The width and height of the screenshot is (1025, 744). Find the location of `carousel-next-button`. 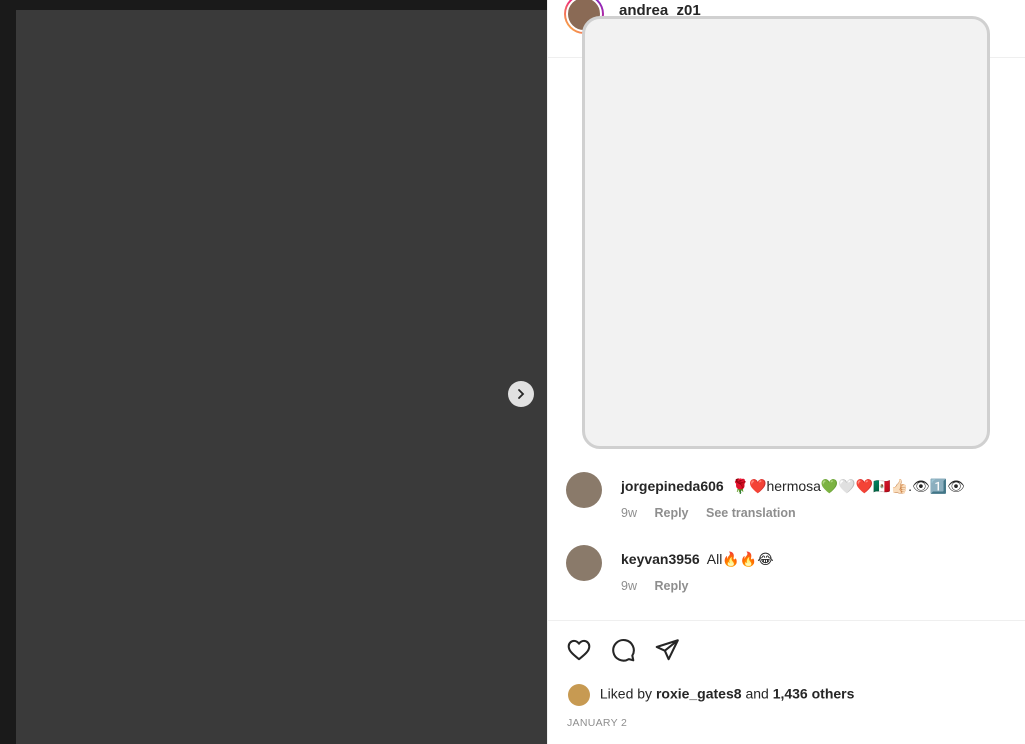

carousel-next-button is located at coordinates (521, 394).